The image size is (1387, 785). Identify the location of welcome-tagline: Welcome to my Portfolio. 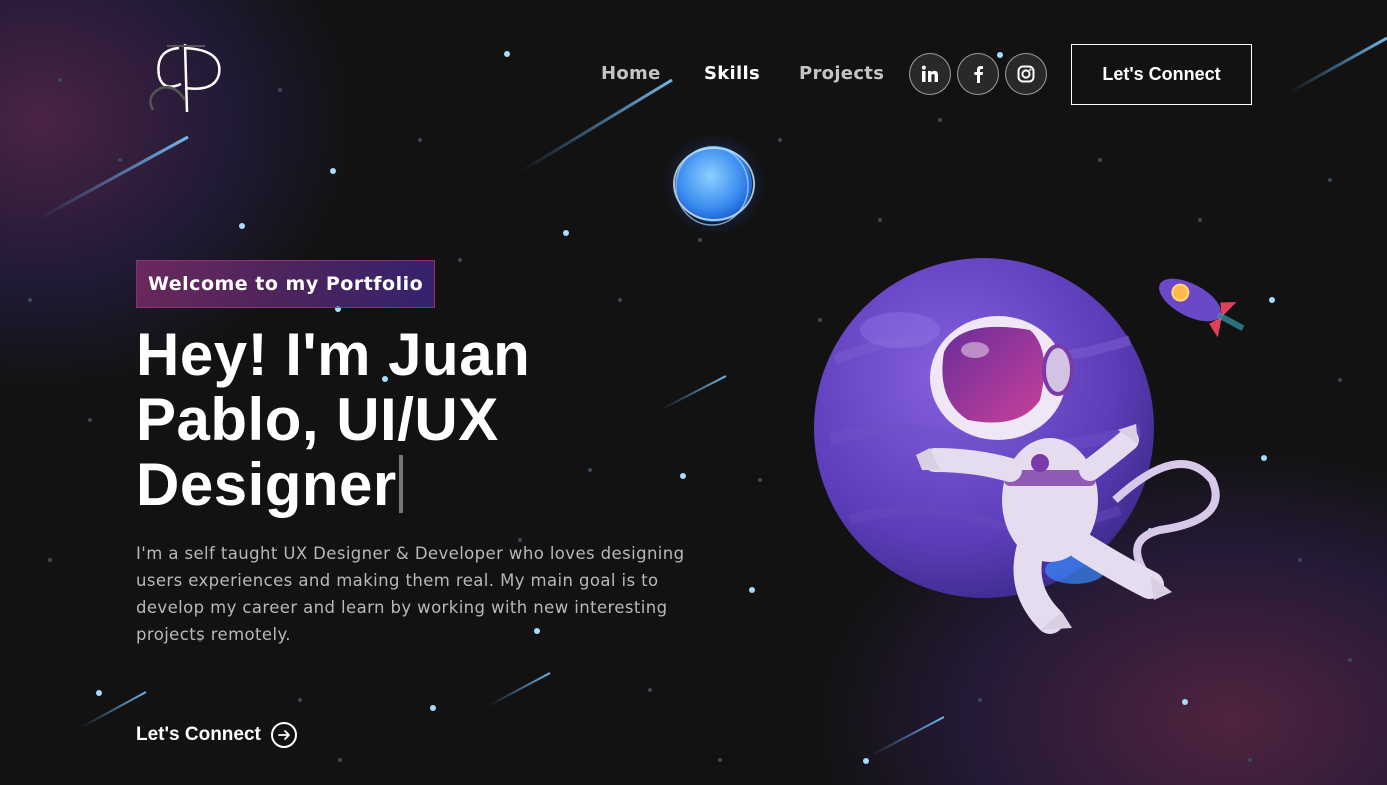
(286, 284).